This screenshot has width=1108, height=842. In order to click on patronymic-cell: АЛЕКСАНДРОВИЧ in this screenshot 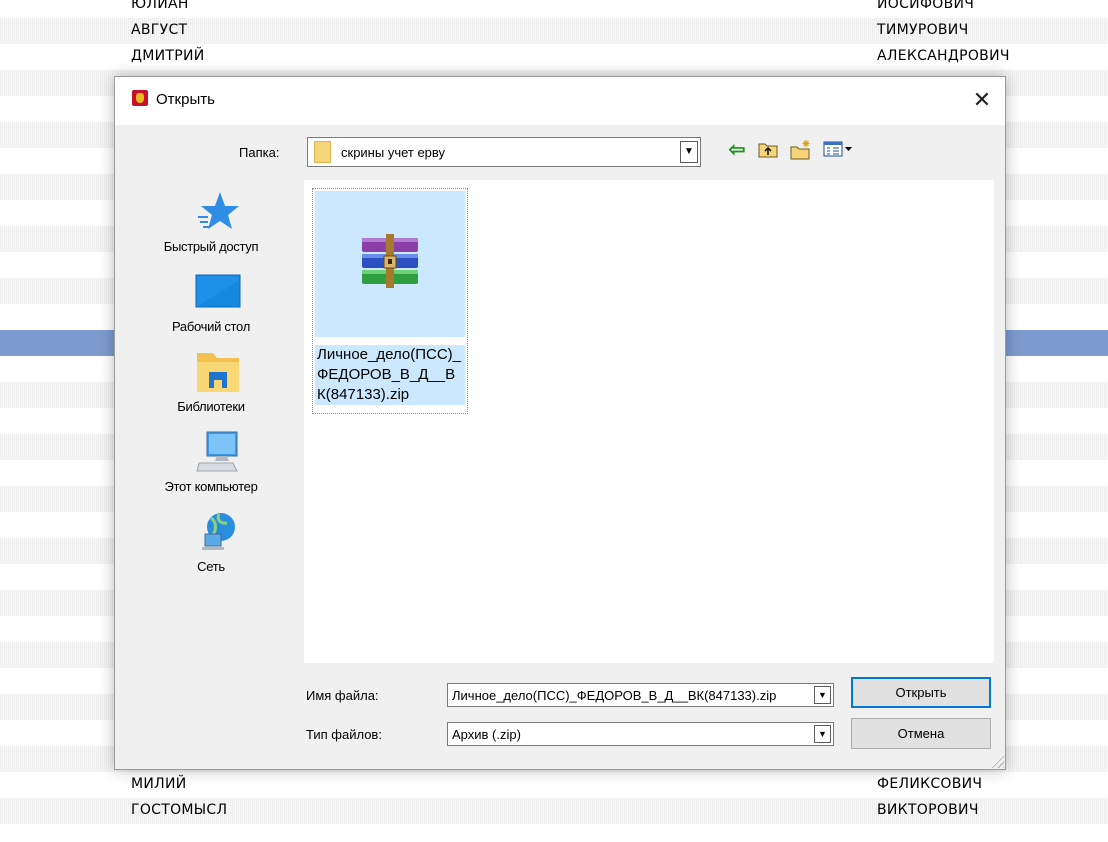, I will do `click(943, 56)`.